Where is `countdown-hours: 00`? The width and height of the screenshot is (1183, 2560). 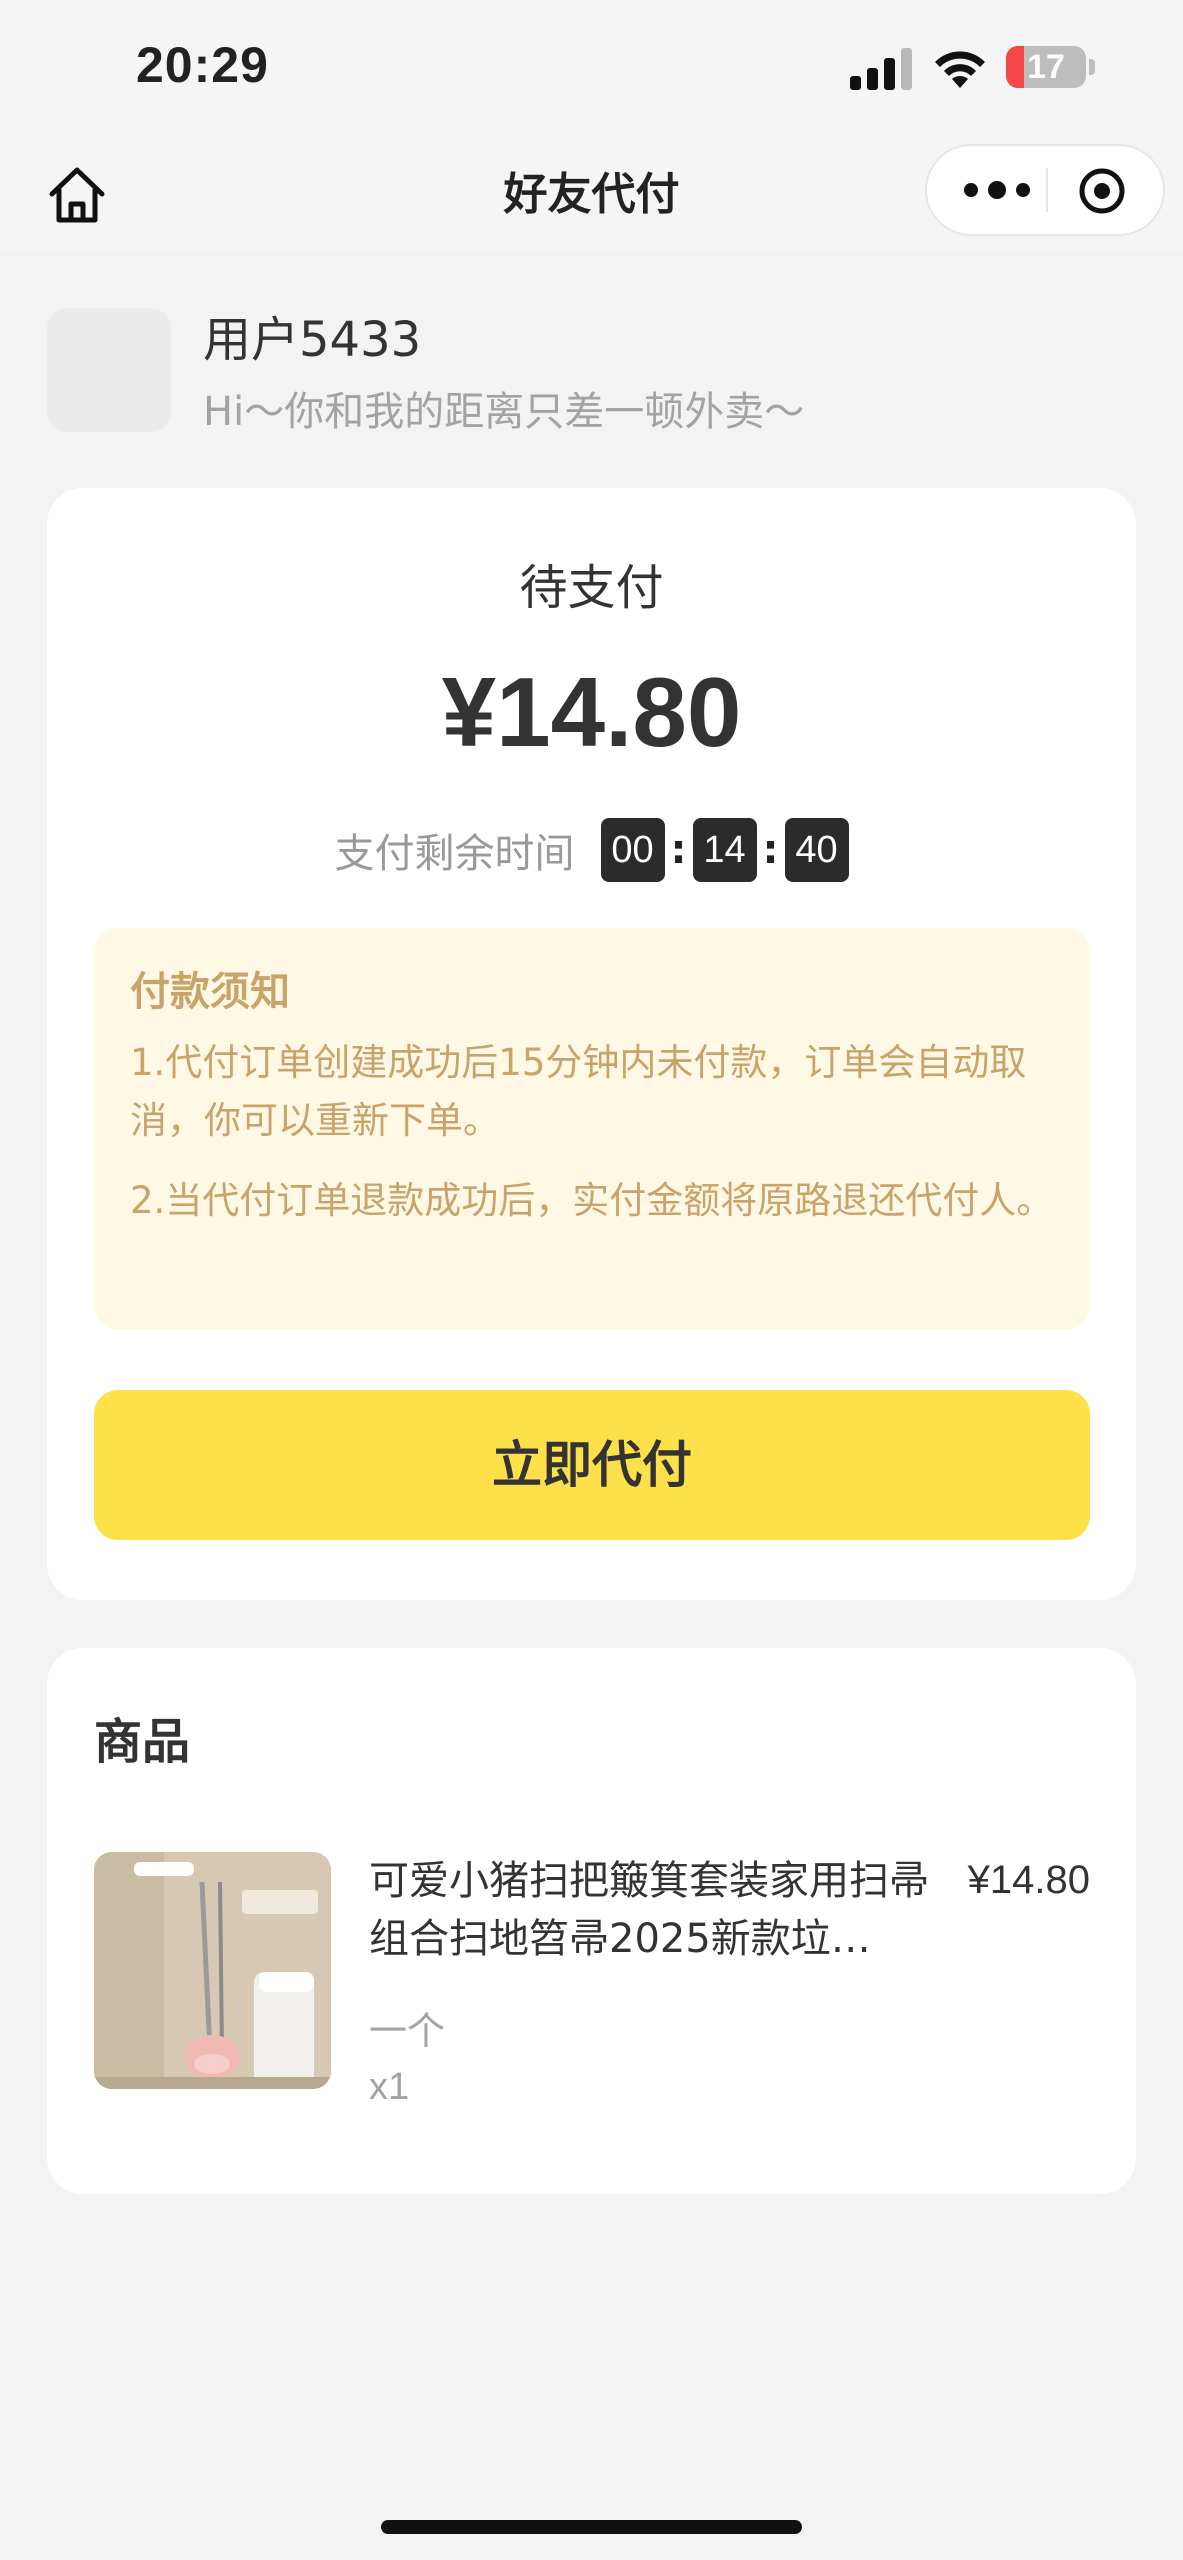
countdown-hours: 00 is located at coordinates (632, 850).